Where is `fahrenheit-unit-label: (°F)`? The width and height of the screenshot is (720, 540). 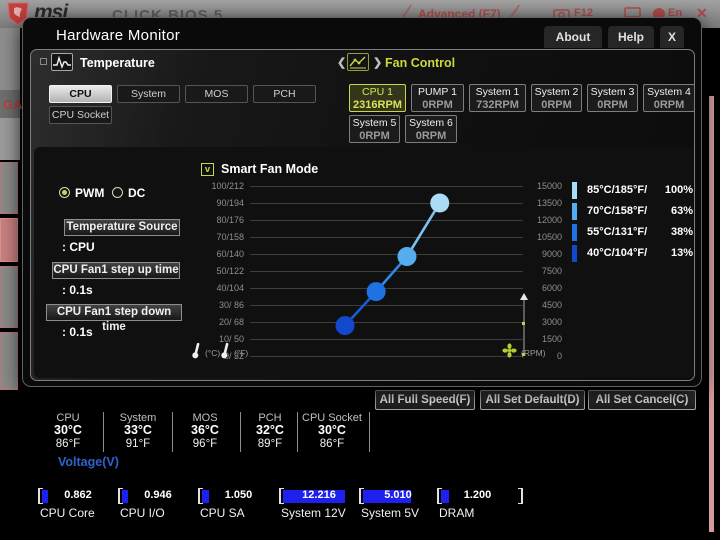
fahrenheit-unit-label: (°F) is located at coordinates (241, 353).